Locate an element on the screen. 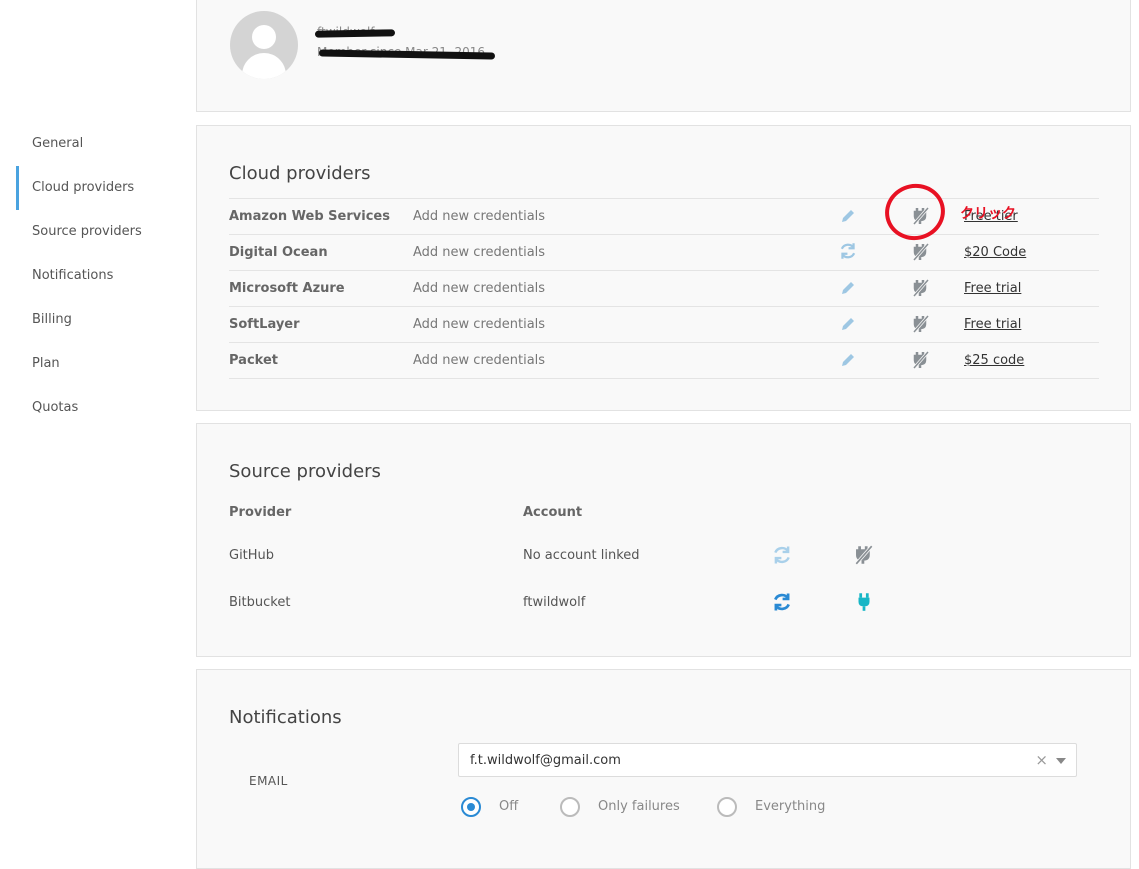 This screenshot has height=869, width=1139. email-label: EMAIL is located at coordinates (268, 781).